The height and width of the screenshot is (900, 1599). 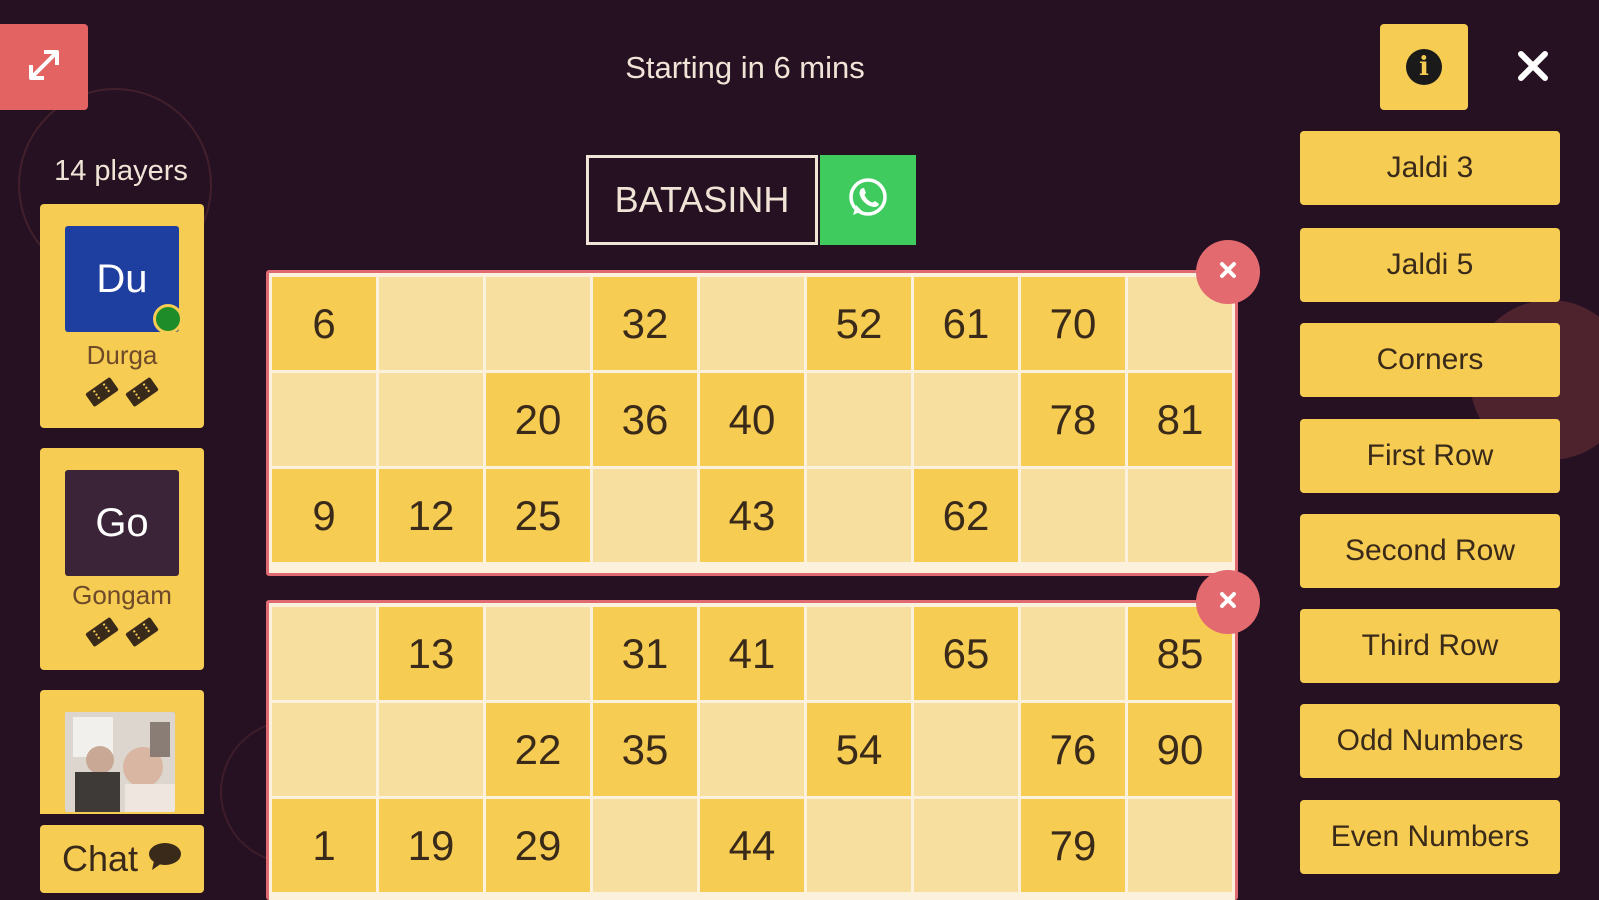 I want to click on ticket-number-cell: 61, so click(x=966, y=323).